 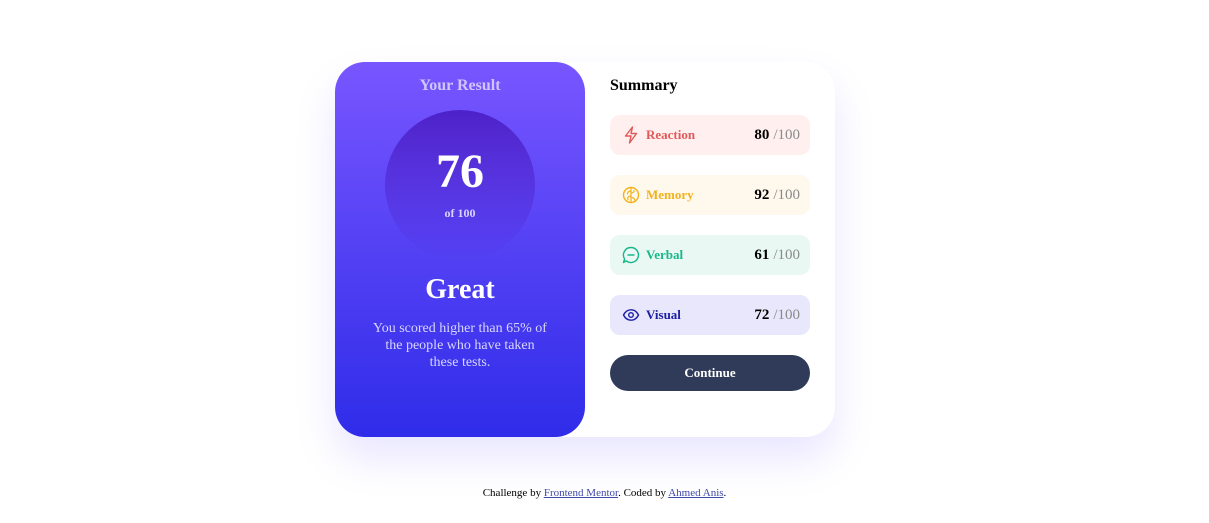 What do you see at coordinates (512, 493) in the screenshot?
I see `attribution-prefix: Challenge by` at bounding box center [512, 493].